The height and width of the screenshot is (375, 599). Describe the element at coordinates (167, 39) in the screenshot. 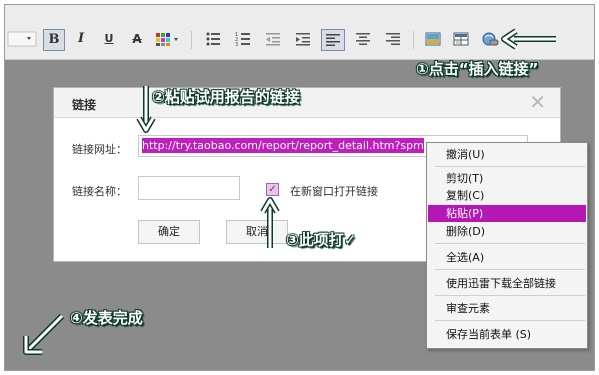

I see `color-grid-icon` at that location.